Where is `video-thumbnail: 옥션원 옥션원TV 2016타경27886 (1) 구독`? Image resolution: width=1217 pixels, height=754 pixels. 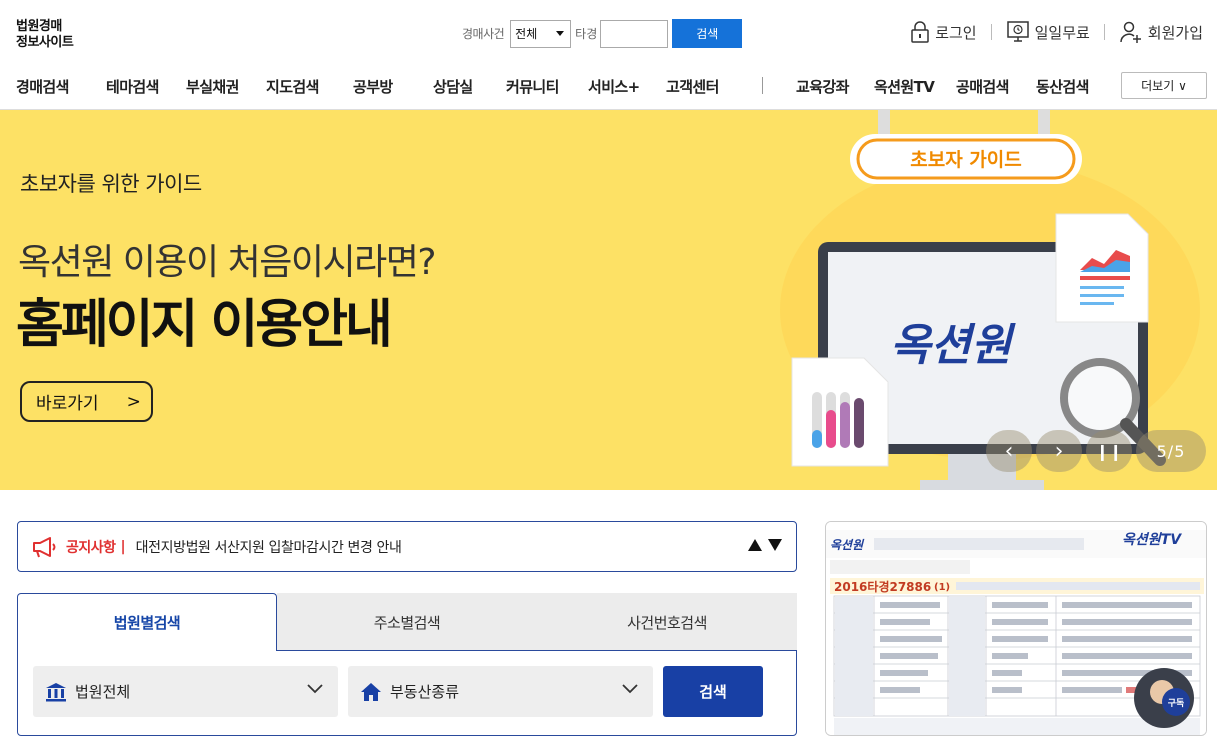
video-thumbnail: 옥션원 옥션원TV 2016타경27886 (1) 구독 is located at coordinates (1016, 628).